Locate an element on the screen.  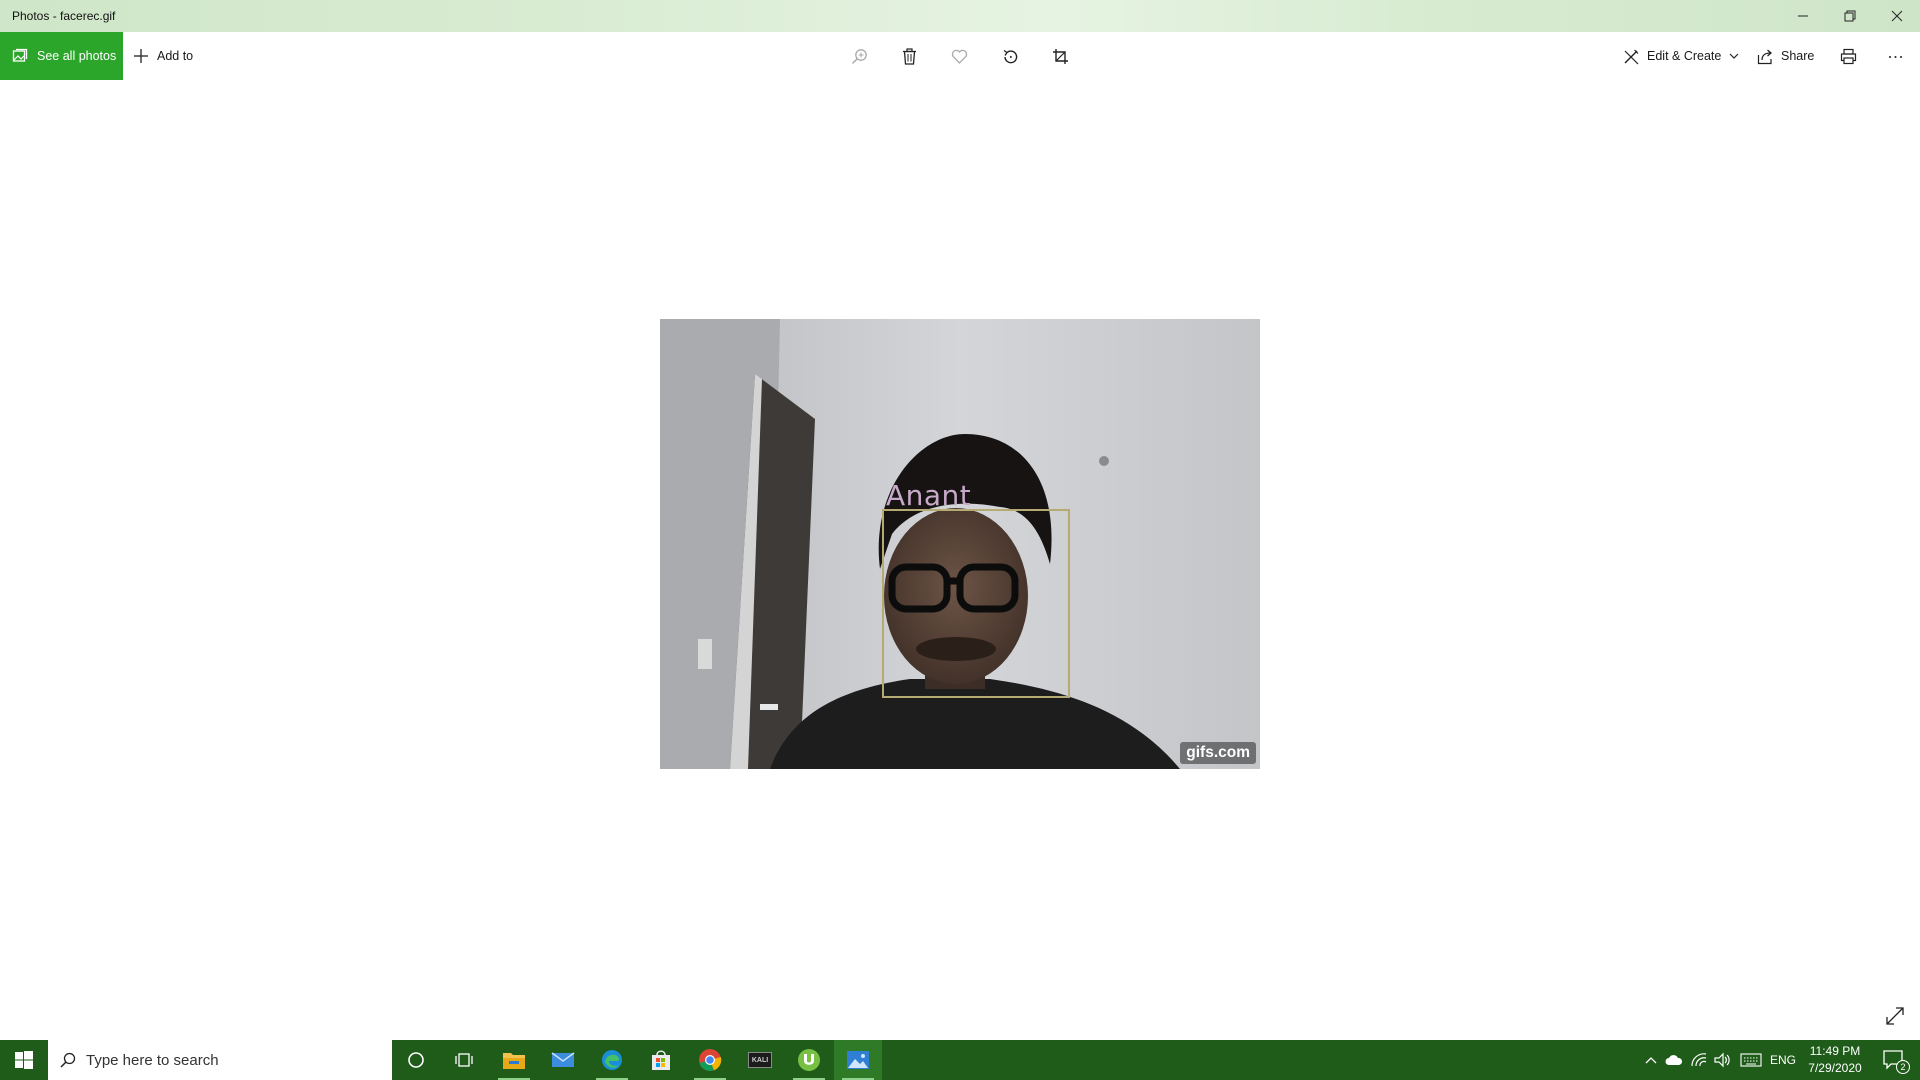
cortana-circle-icon is located at coordinates (416, 1060).